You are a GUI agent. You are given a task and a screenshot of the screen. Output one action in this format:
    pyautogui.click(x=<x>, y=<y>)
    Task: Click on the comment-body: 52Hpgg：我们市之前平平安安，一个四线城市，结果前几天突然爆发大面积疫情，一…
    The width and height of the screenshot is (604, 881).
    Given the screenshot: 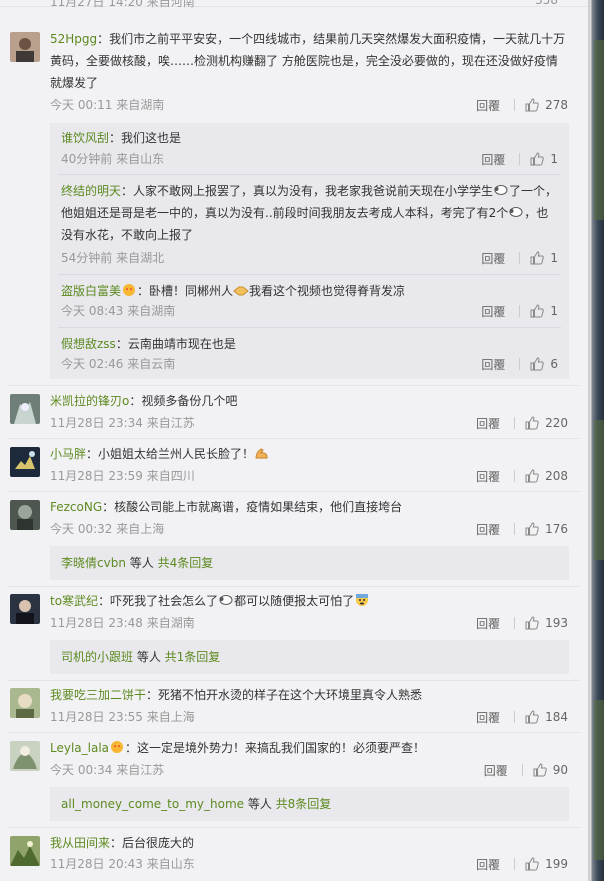 What is the action you would take?
    pyautogui.click(x=308, y=61)
    